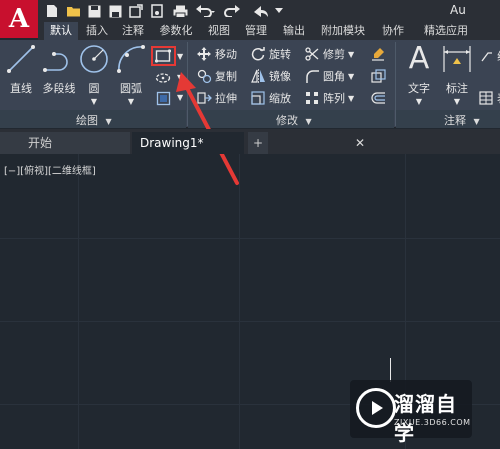 This screenshot has width=500, height=449. I want to click on text-label: 文字, so click(419, 88).